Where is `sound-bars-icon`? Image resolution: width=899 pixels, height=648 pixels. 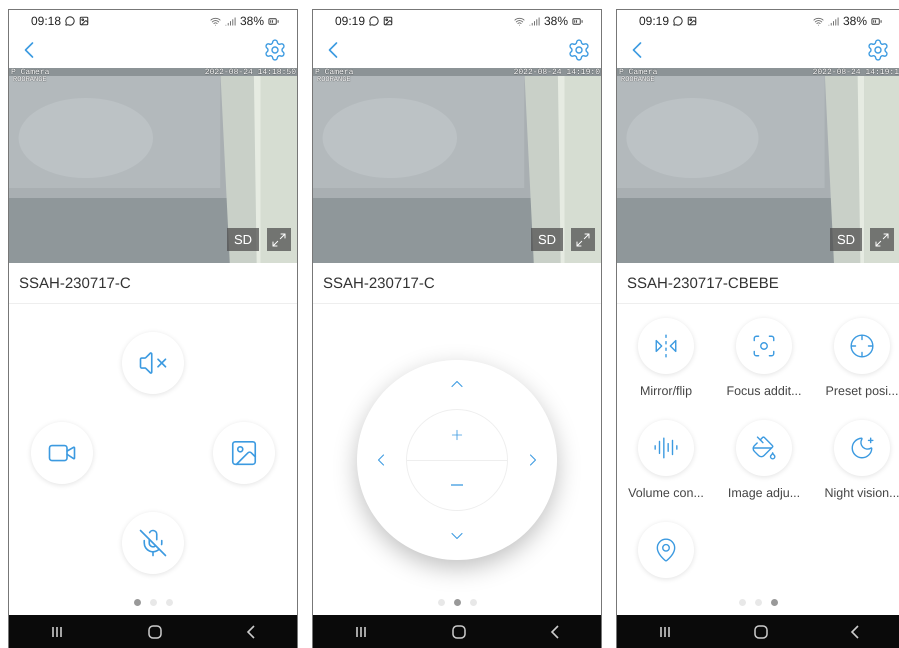 sound-bars-icon is located at coordinates (666, 448).